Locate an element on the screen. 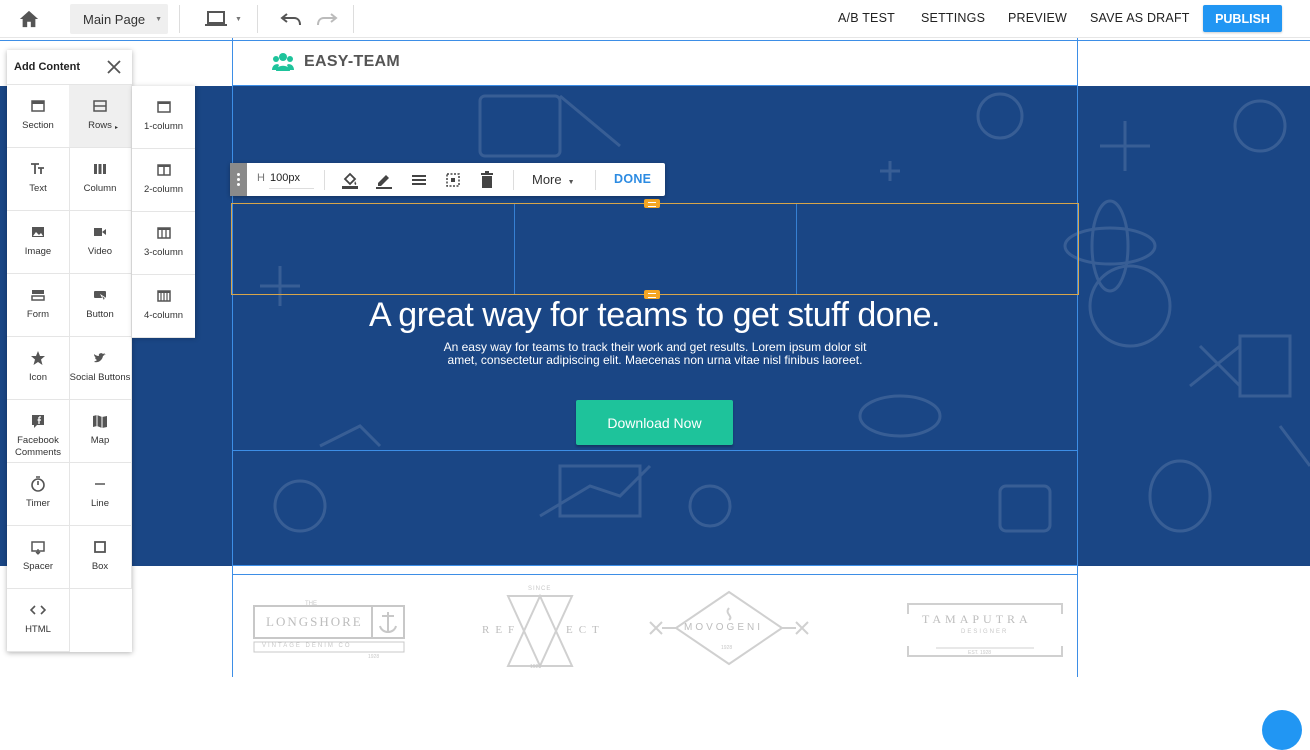 The width and height of the screenshot is (1310, 750). reflect-name-left: REF is located at coordinates (501, 630).